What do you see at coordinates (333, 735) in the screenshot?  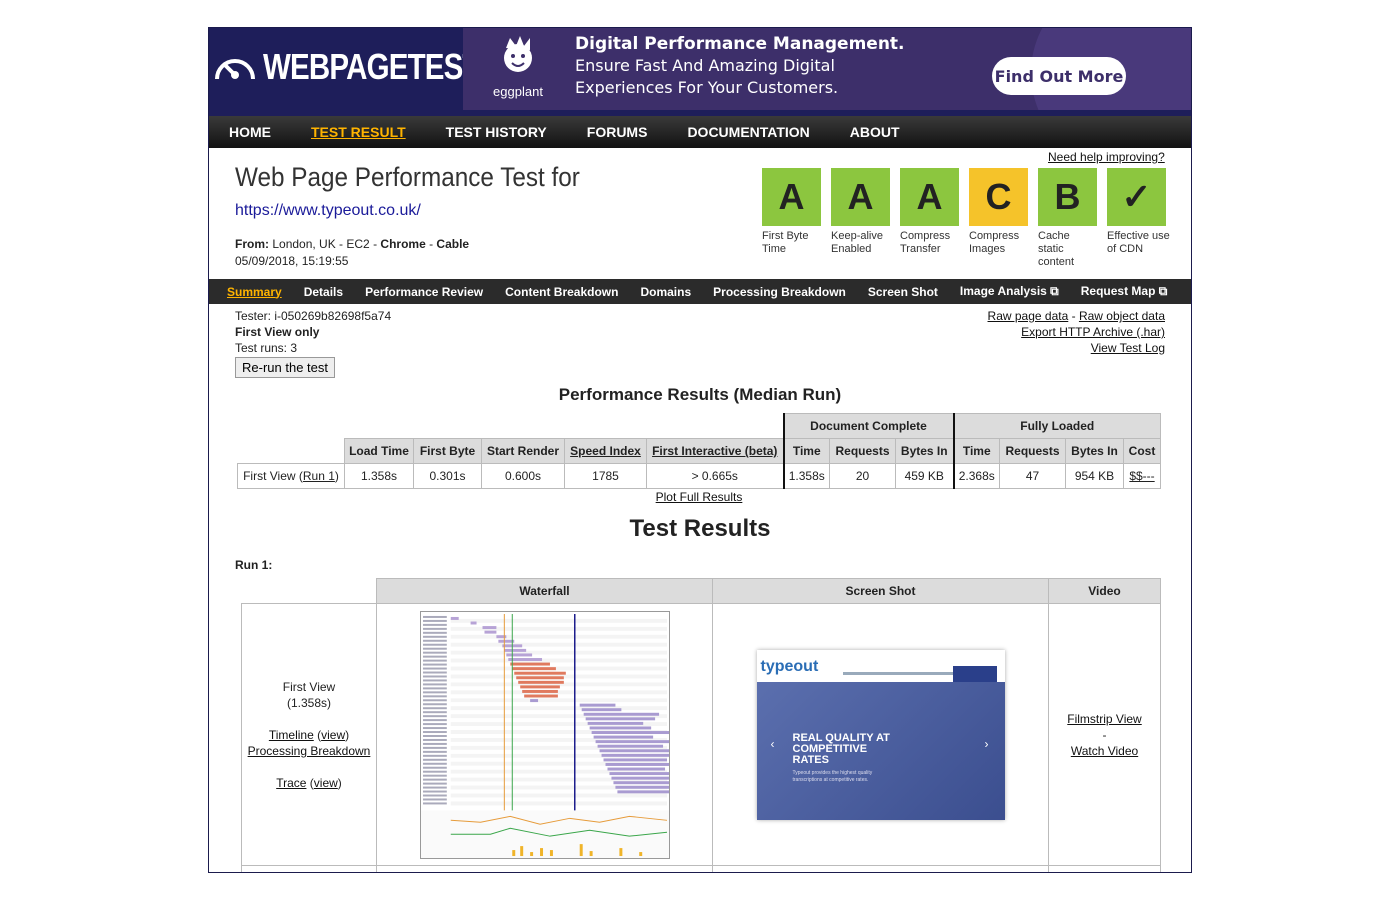 I see `timeline-view-link: view` at bounding box center [333, 735].